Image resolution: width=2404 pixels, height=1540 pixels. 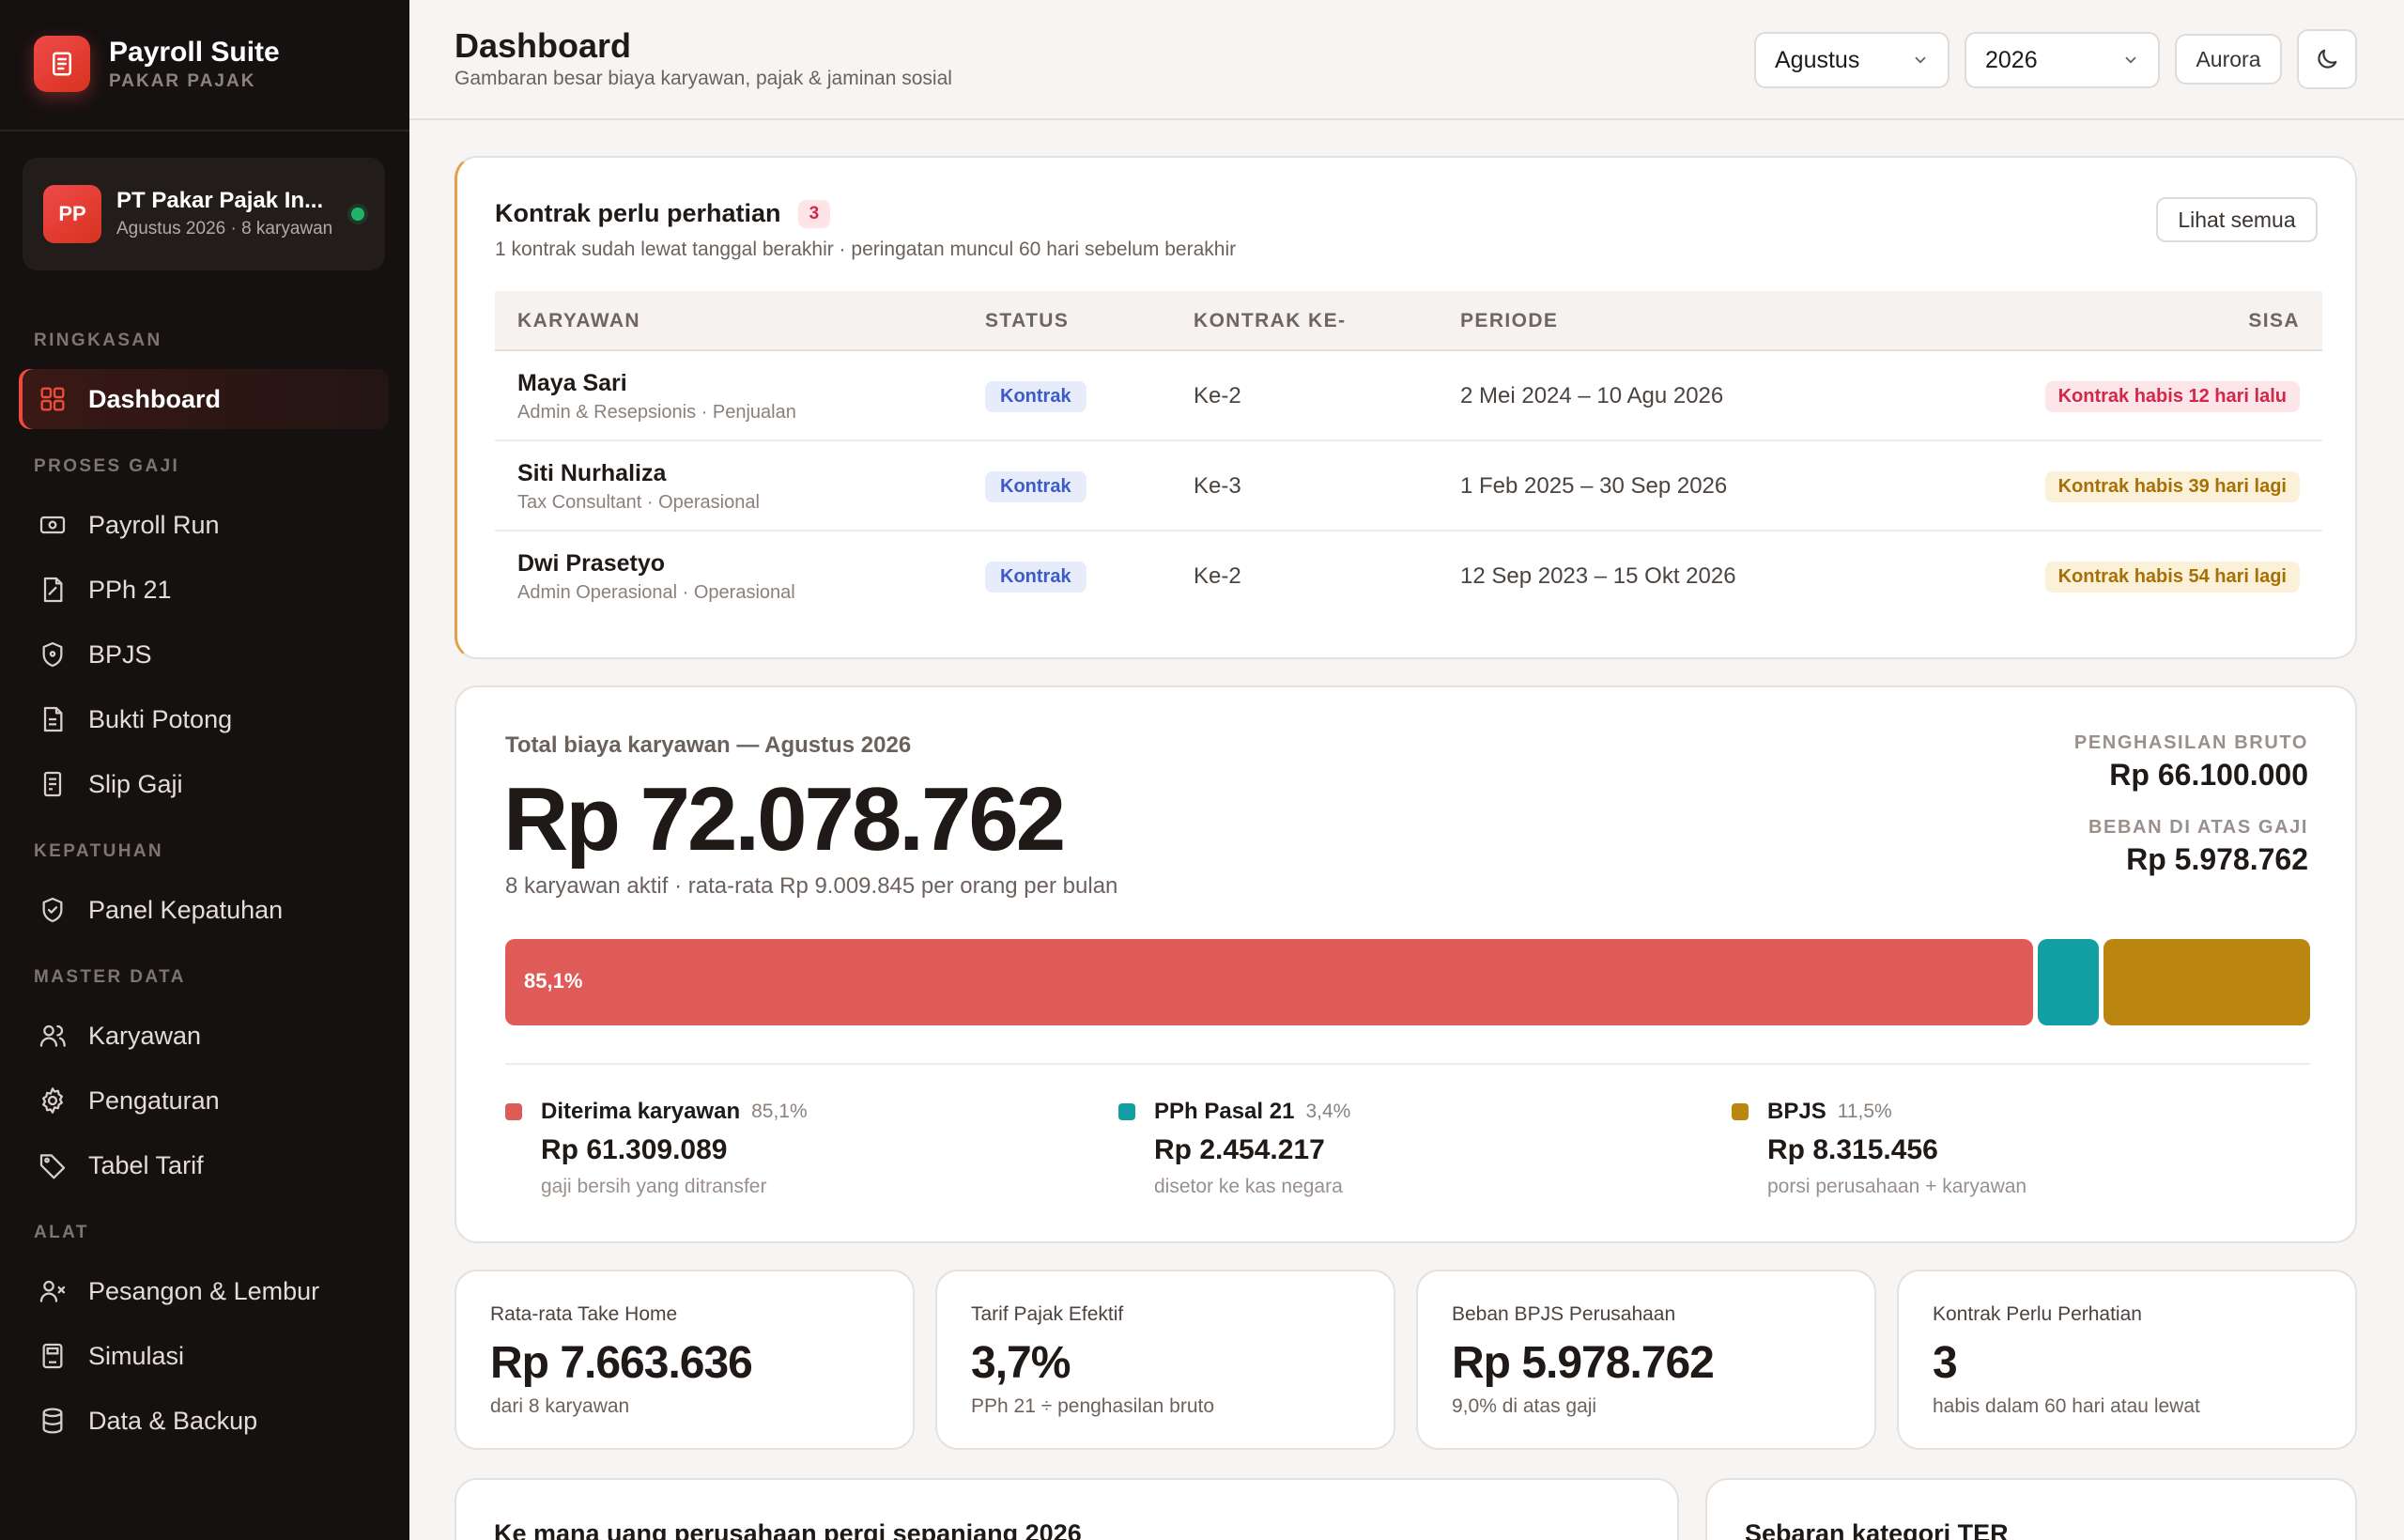 What do you see at coordinates (572, 383) in the screenshot?
I see `employee-name: Maya Sari` at bounding box center [572, 383].